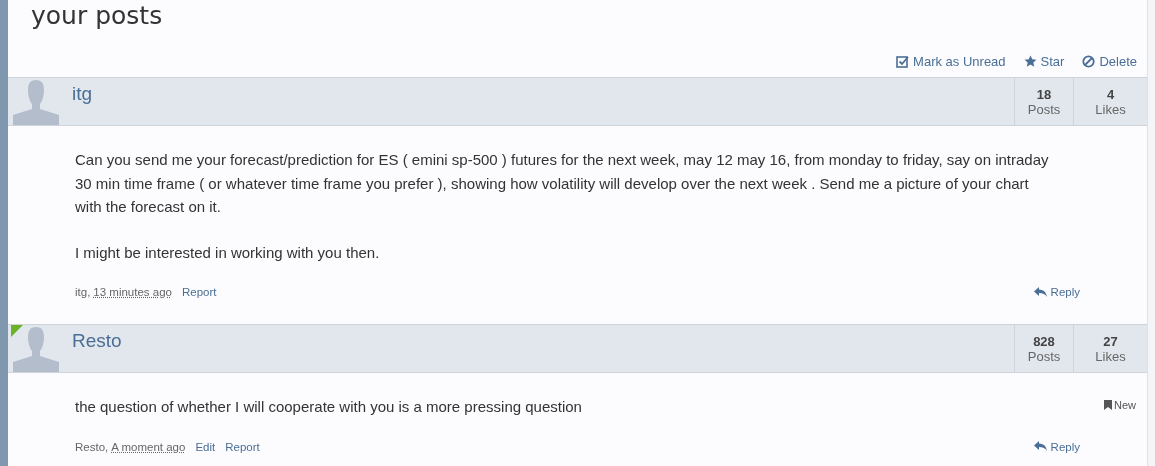 Image resolution: width=1155 pixels, height=466 pixels. What do you see at coordinates (562, 183) in the screenshot?
I see `post-text: Can you send me your forecast/prediction for ES ( emini sp-500 ) futures for the next week, may 12 may 16, from monday to friday, say on intraday 30 min time frame ( or whatever time frame you prefer ), showing how volatility will develop over the next week . Send me a picture of your chart with the forecast on it.` at bounding box center [562, 183].